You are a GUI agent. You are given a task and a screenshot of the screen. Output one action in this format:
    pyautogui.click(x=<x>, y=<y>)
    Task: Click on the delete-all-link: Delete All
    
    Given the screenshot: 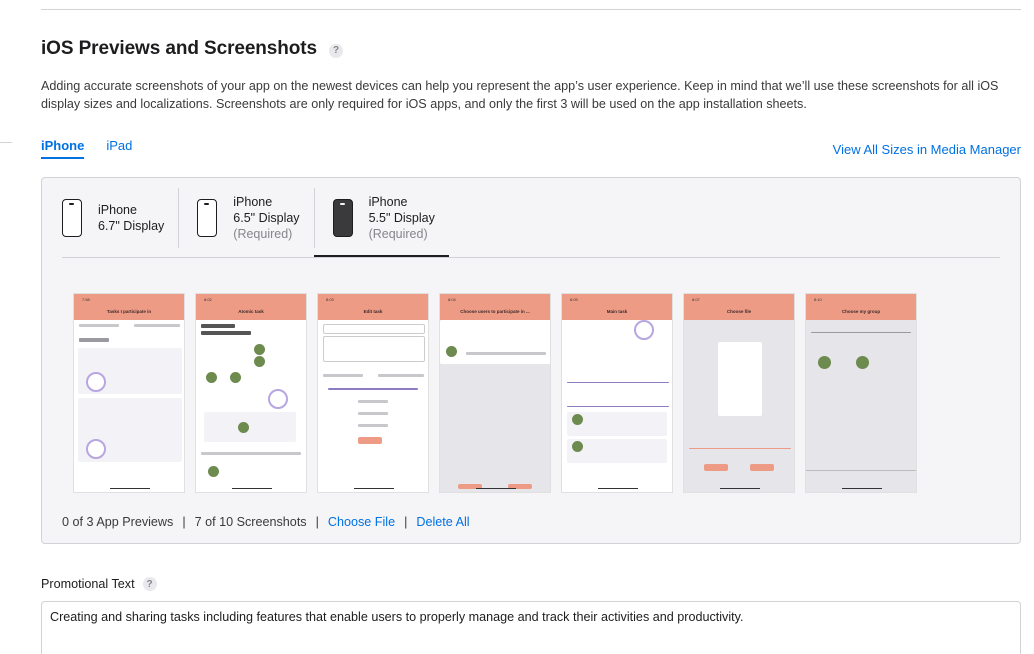 What is the action you would take?
    pyautogui.click(x=442, y=522)
    